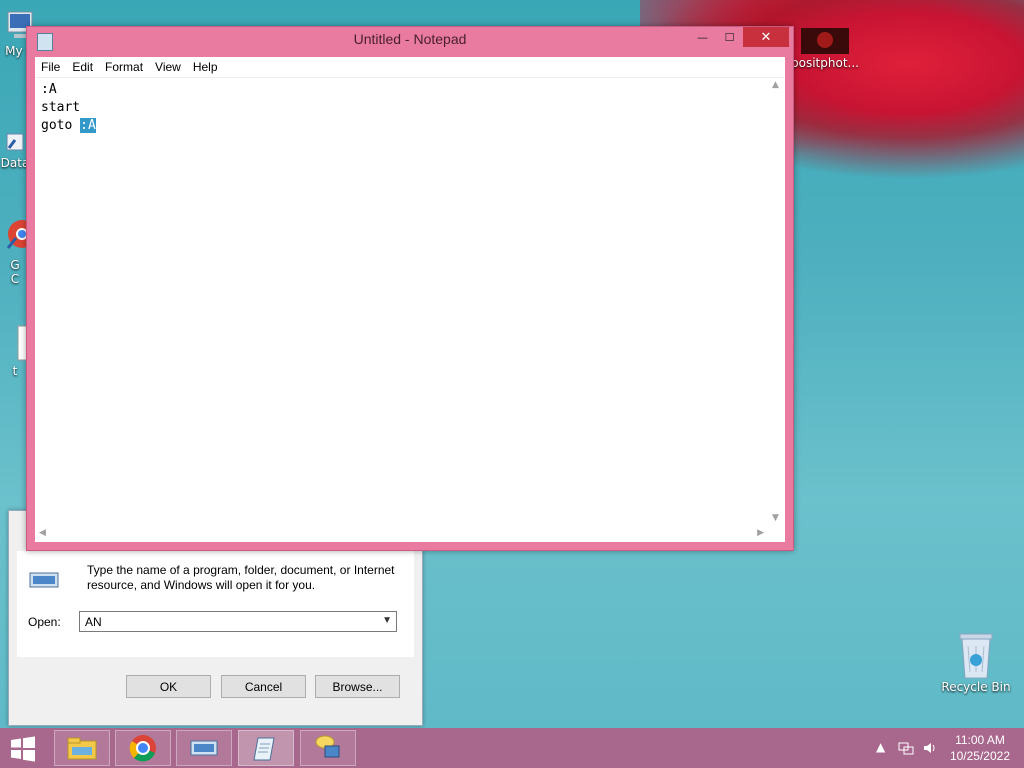 The height and width of the screenshot is (768, 1024). Describe the element at coordinates (82, 67) in the screenshot. I see `menu-edit: Edit` at that location.